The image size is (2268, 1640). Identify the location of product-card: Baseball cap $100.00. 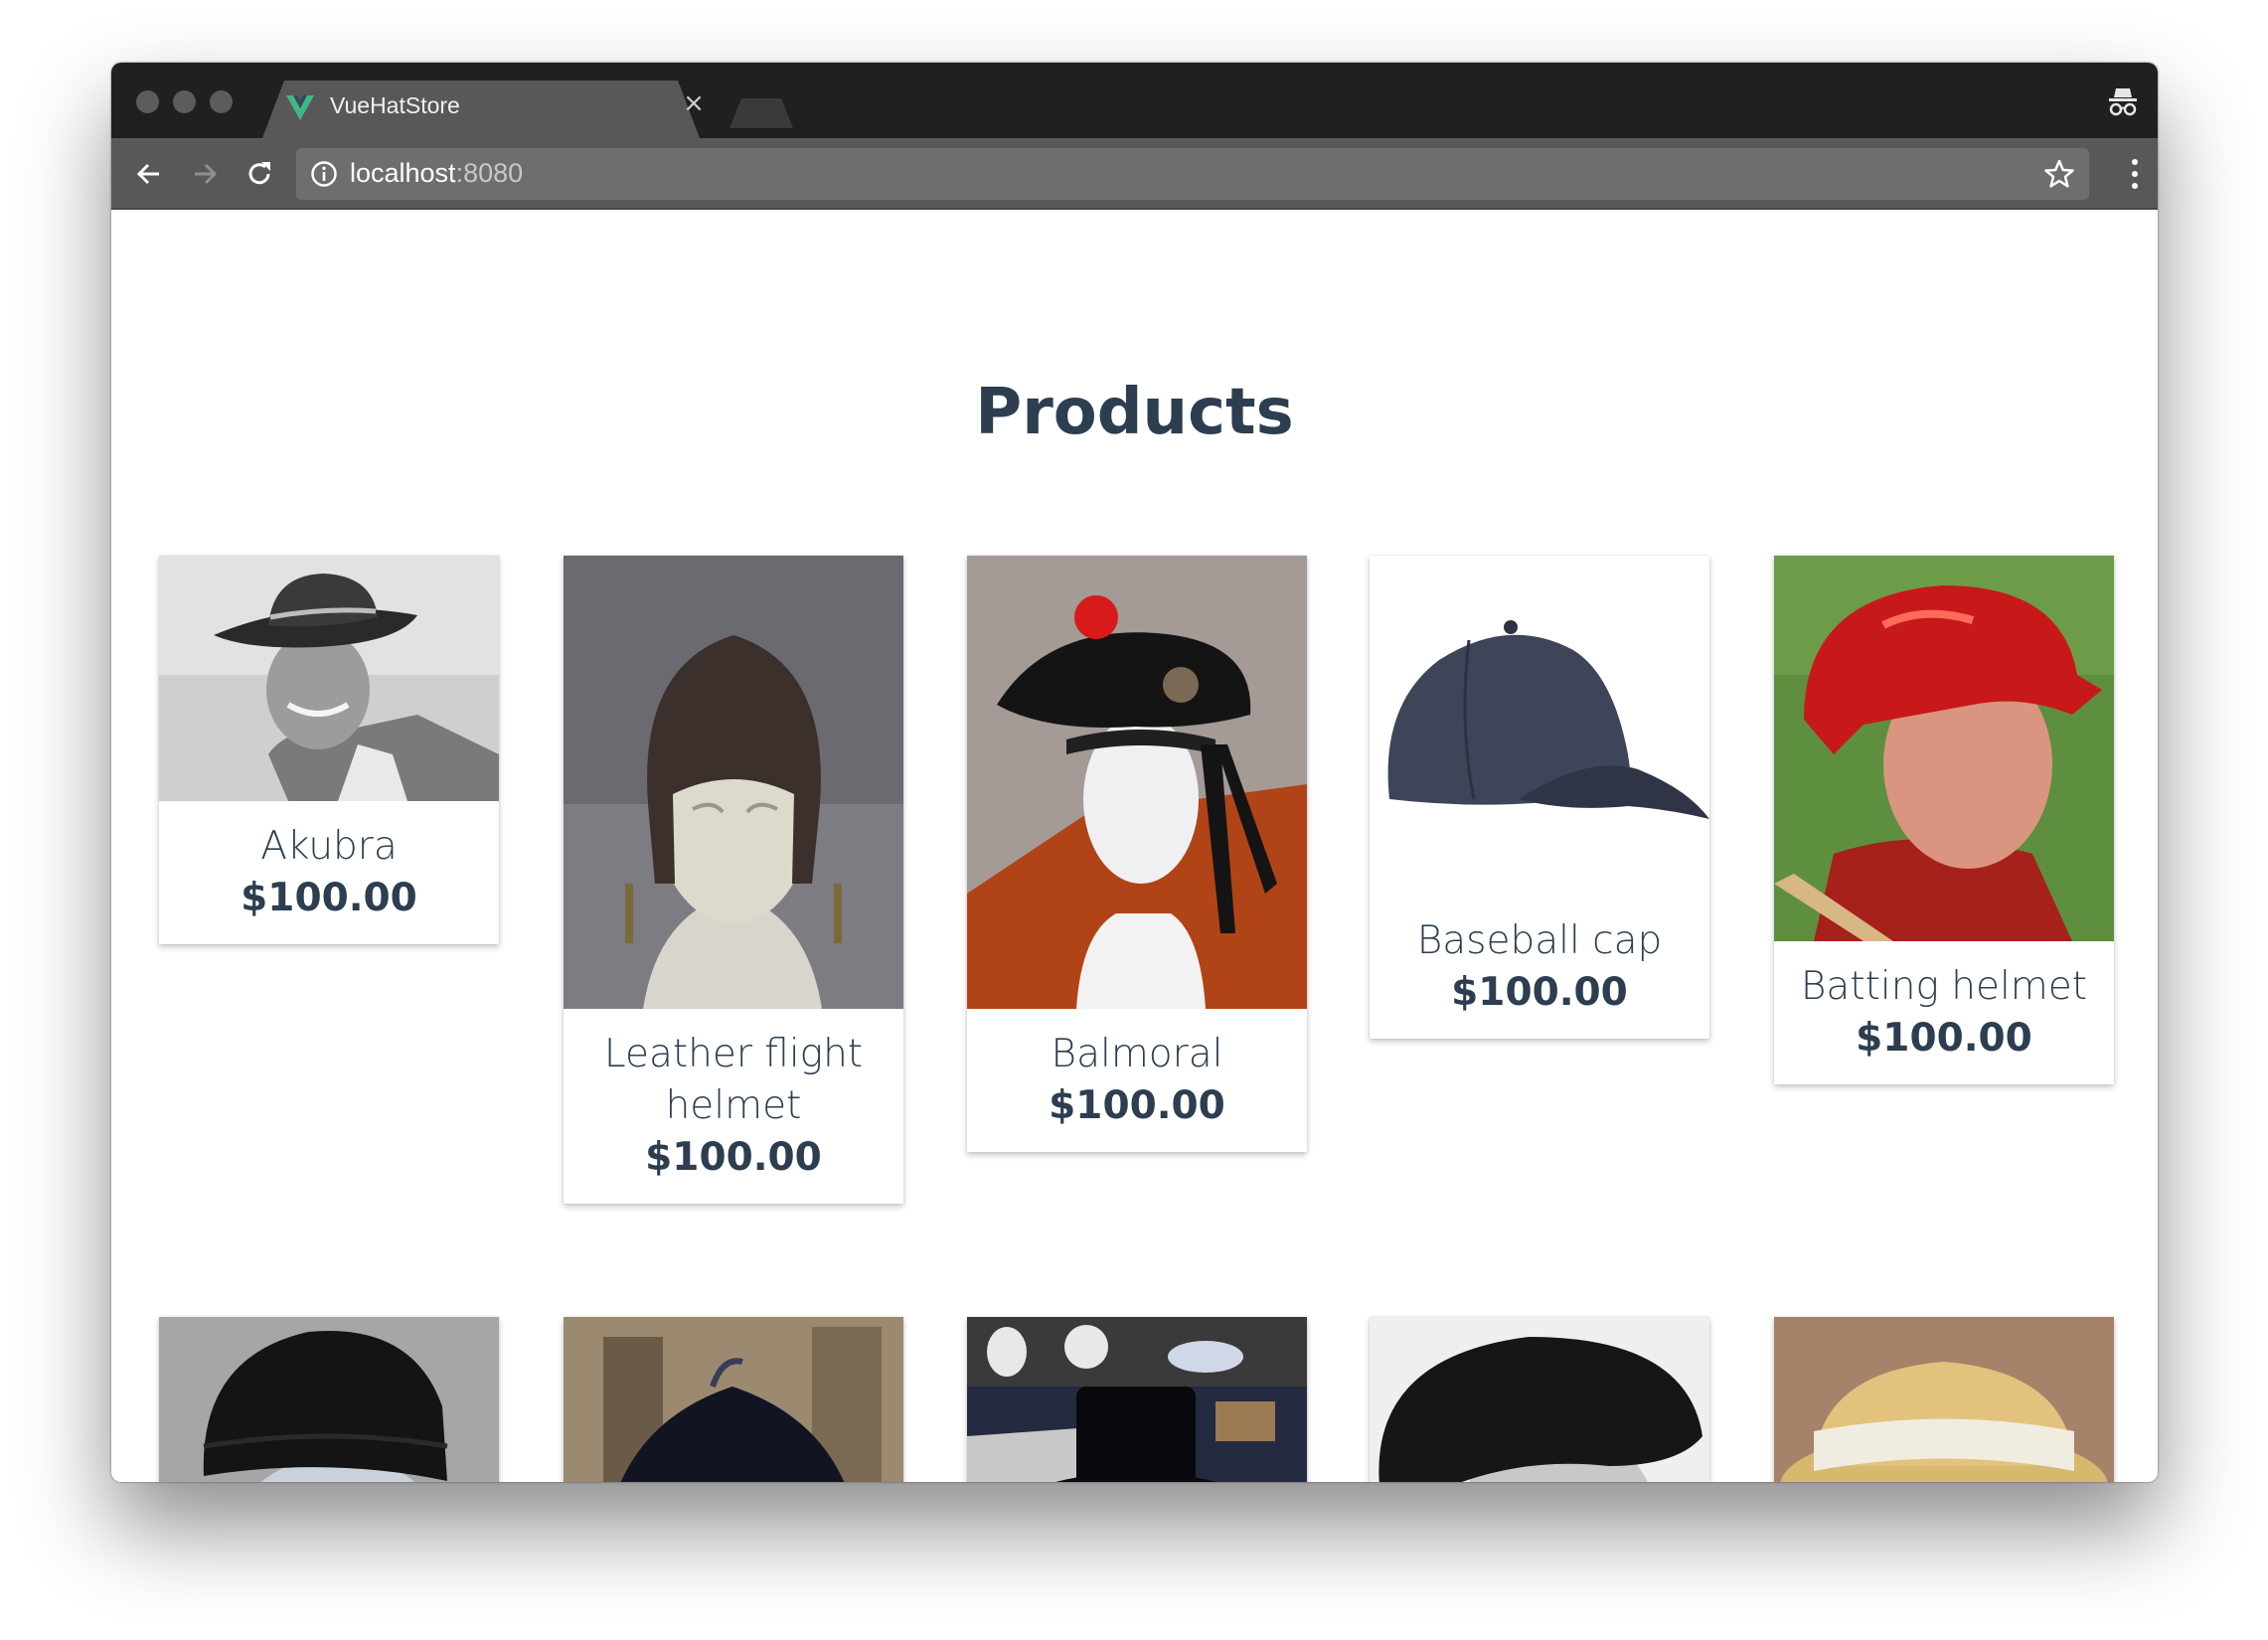
(1539, 797).